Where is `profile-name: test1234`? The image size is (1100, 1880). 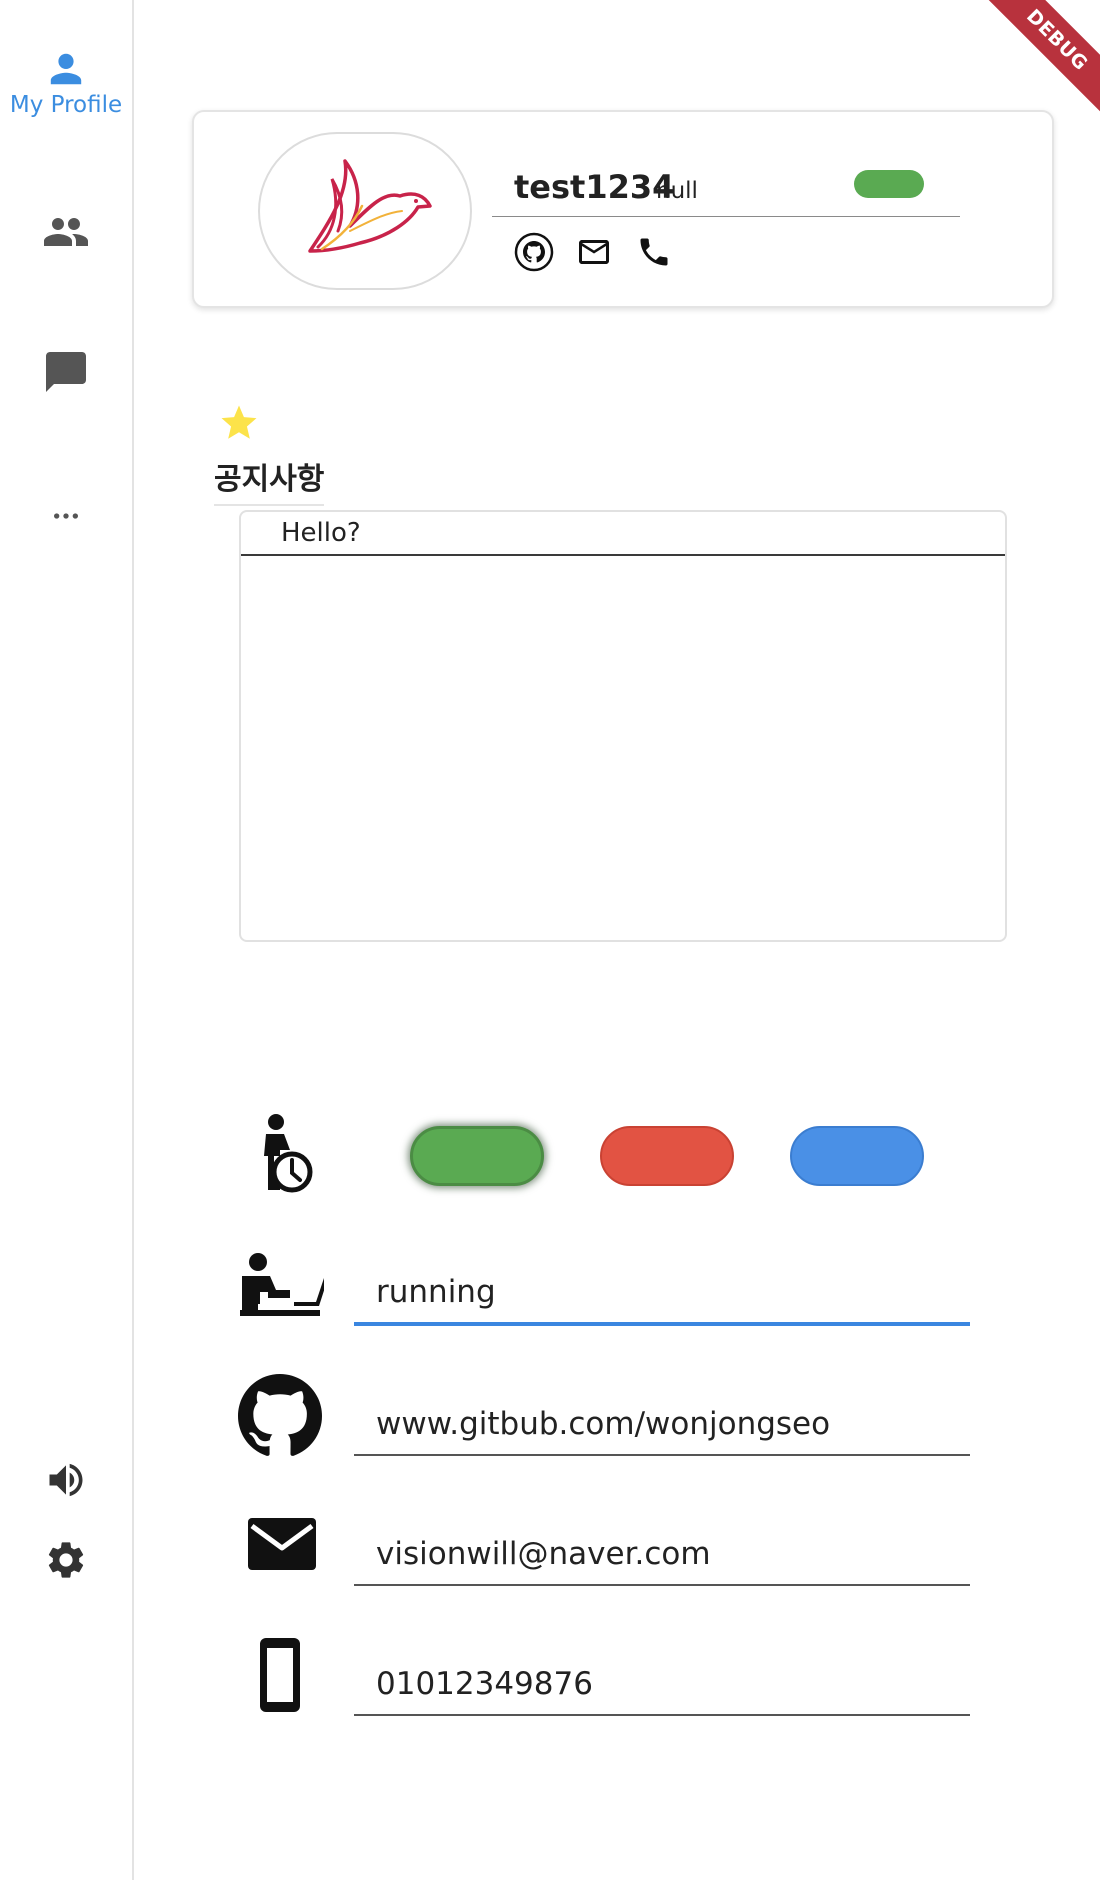 profile-name: test1234 is located at coordinates (594, 187).